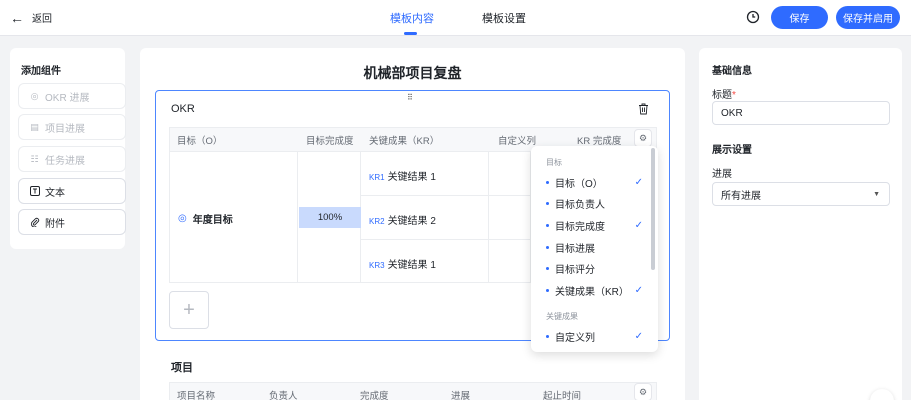  What do you see at coordinates (575, 270) in the screenshot?
I see `menu-item-label: 目标评分` at bounding box center [575, 270].